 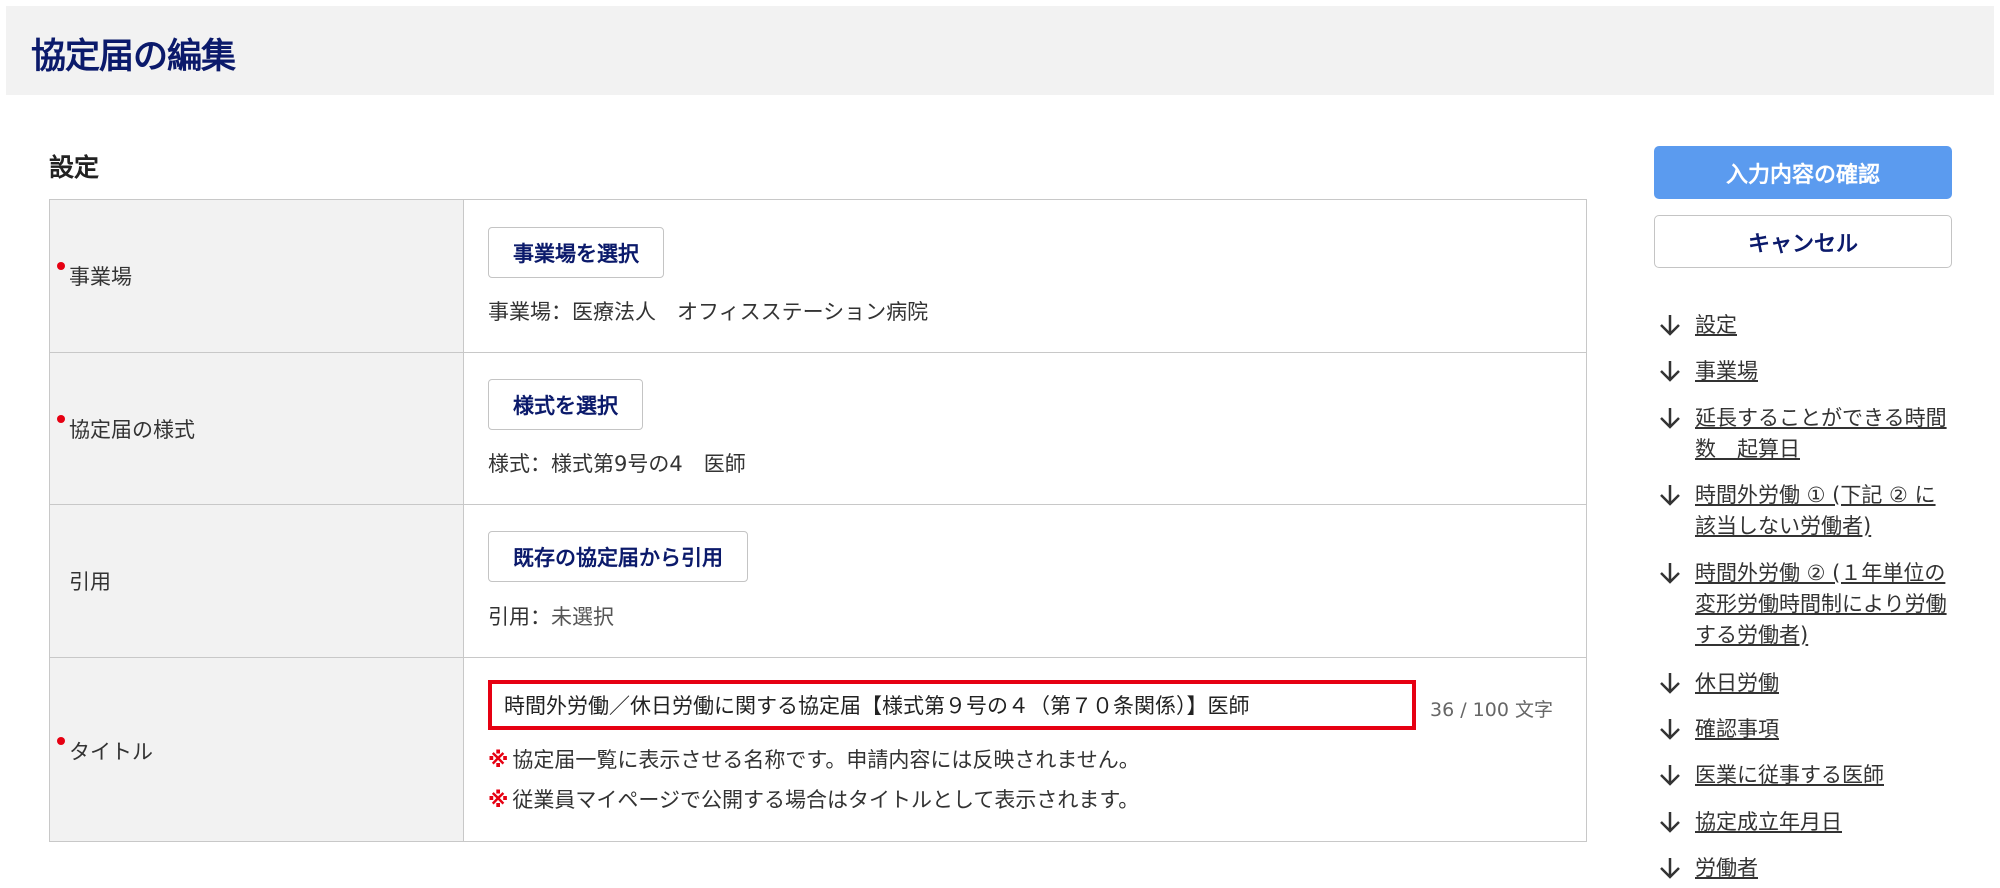 What do you see at coordinates (1824, 434) in the screenshot?
I see `toc-item-label: 延長することができる時間数 起算日` at bounding box center [1824, 434].